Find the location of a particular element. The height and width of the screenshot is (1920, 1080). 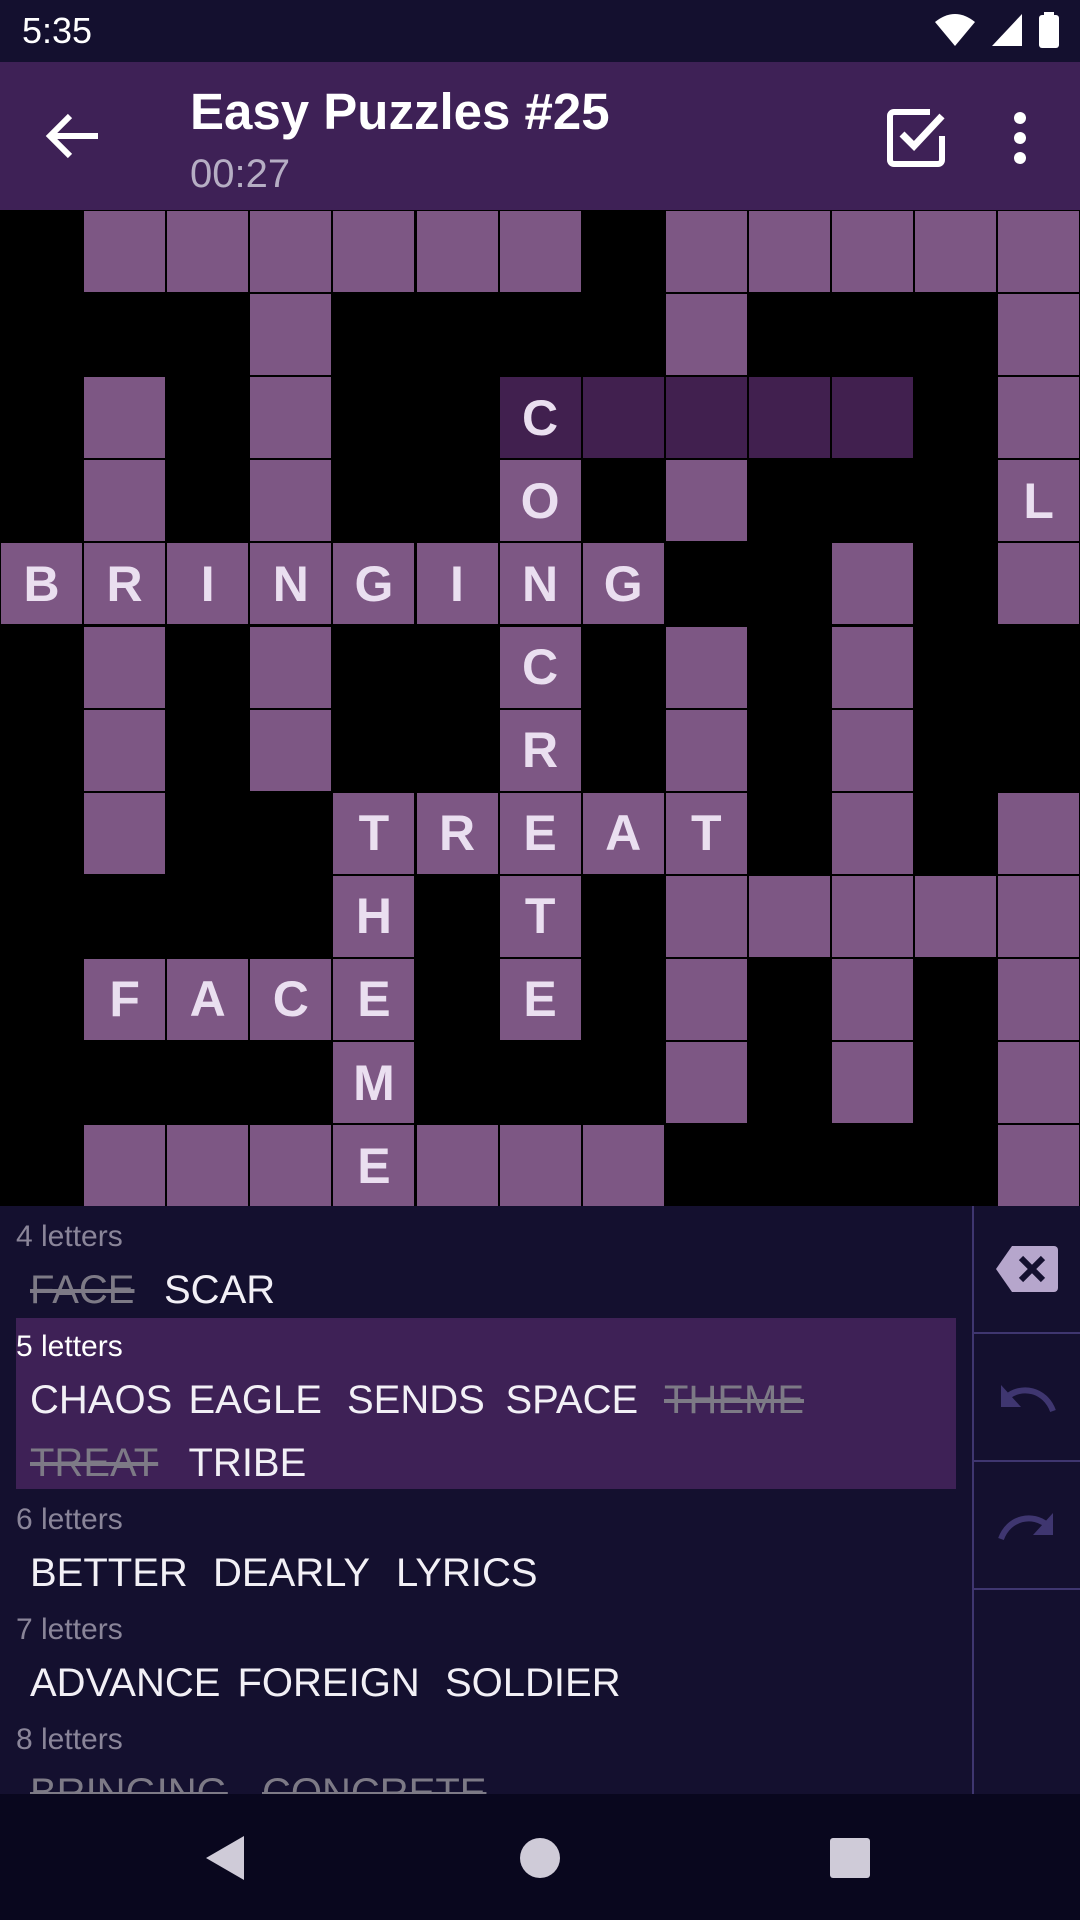

check-button is located at coordinates (916, 138).